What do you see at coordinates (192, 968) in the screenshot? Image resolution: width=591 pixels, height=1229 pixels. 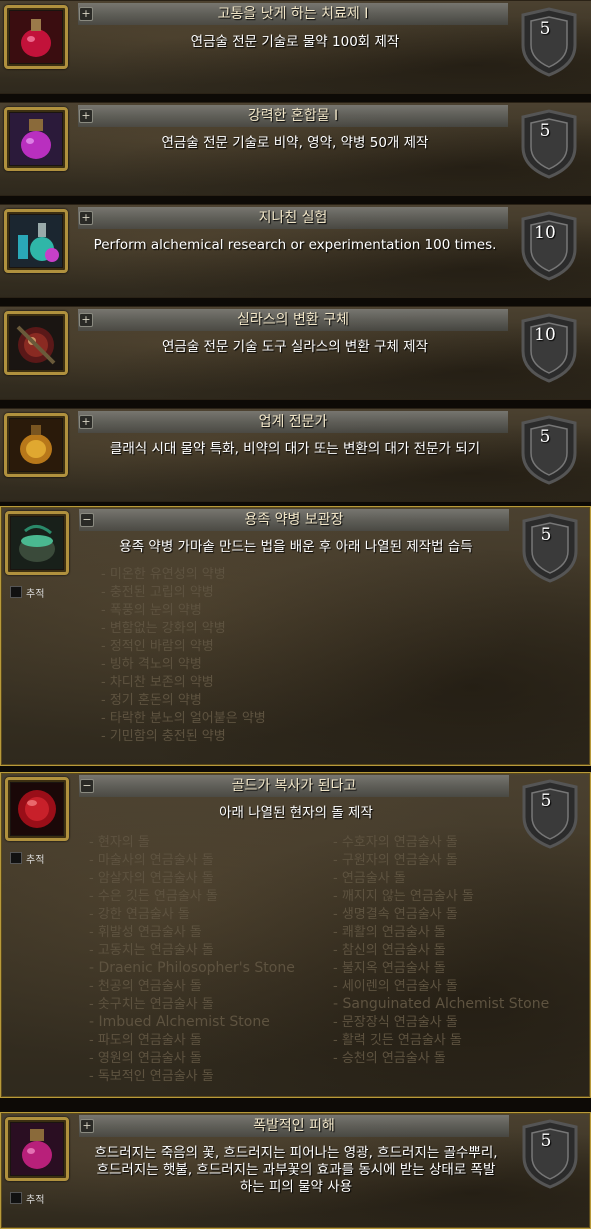 I see `criteria-item: - Draenic Philosopher's Stone` at bounding box center [192, 968].